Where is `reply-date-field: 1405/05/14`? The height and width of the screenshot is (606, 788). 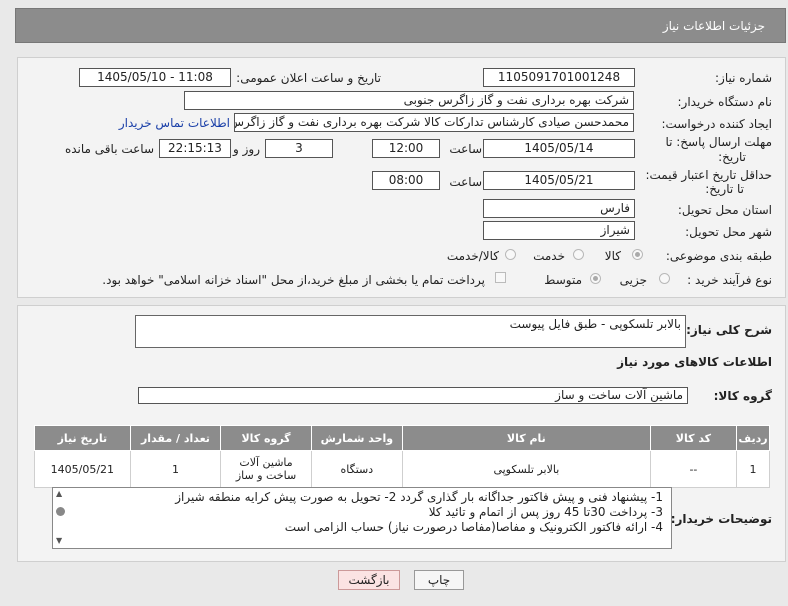
reply-date-field: 1405/05/14 is located at coordinates (559, 148).